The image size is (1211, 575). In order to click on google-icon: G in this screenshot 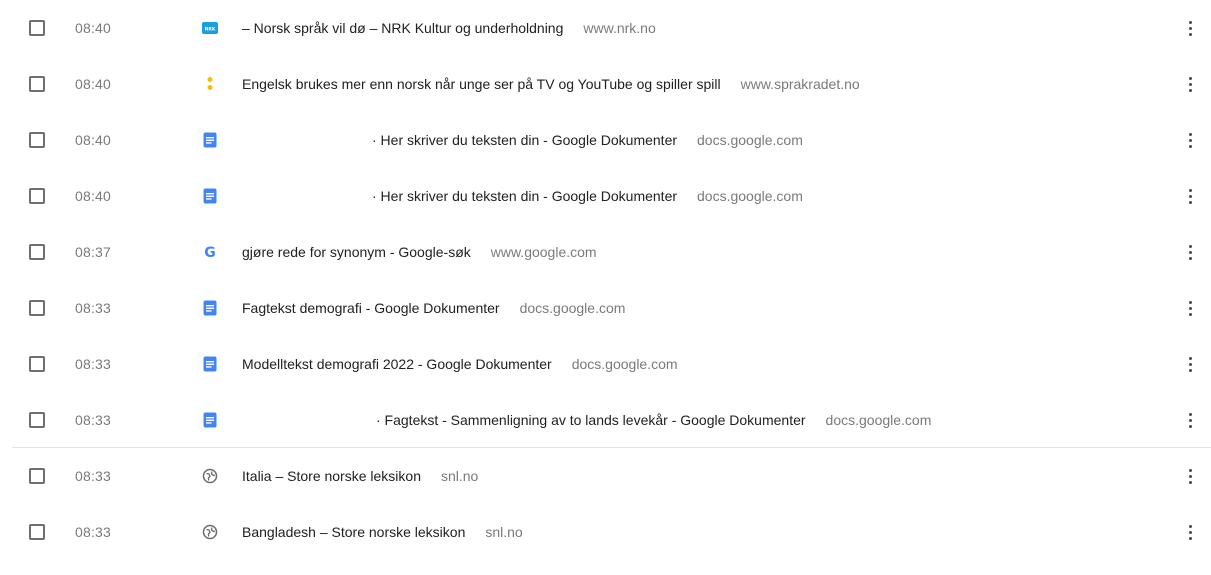, I will do `click(210, 252)`.